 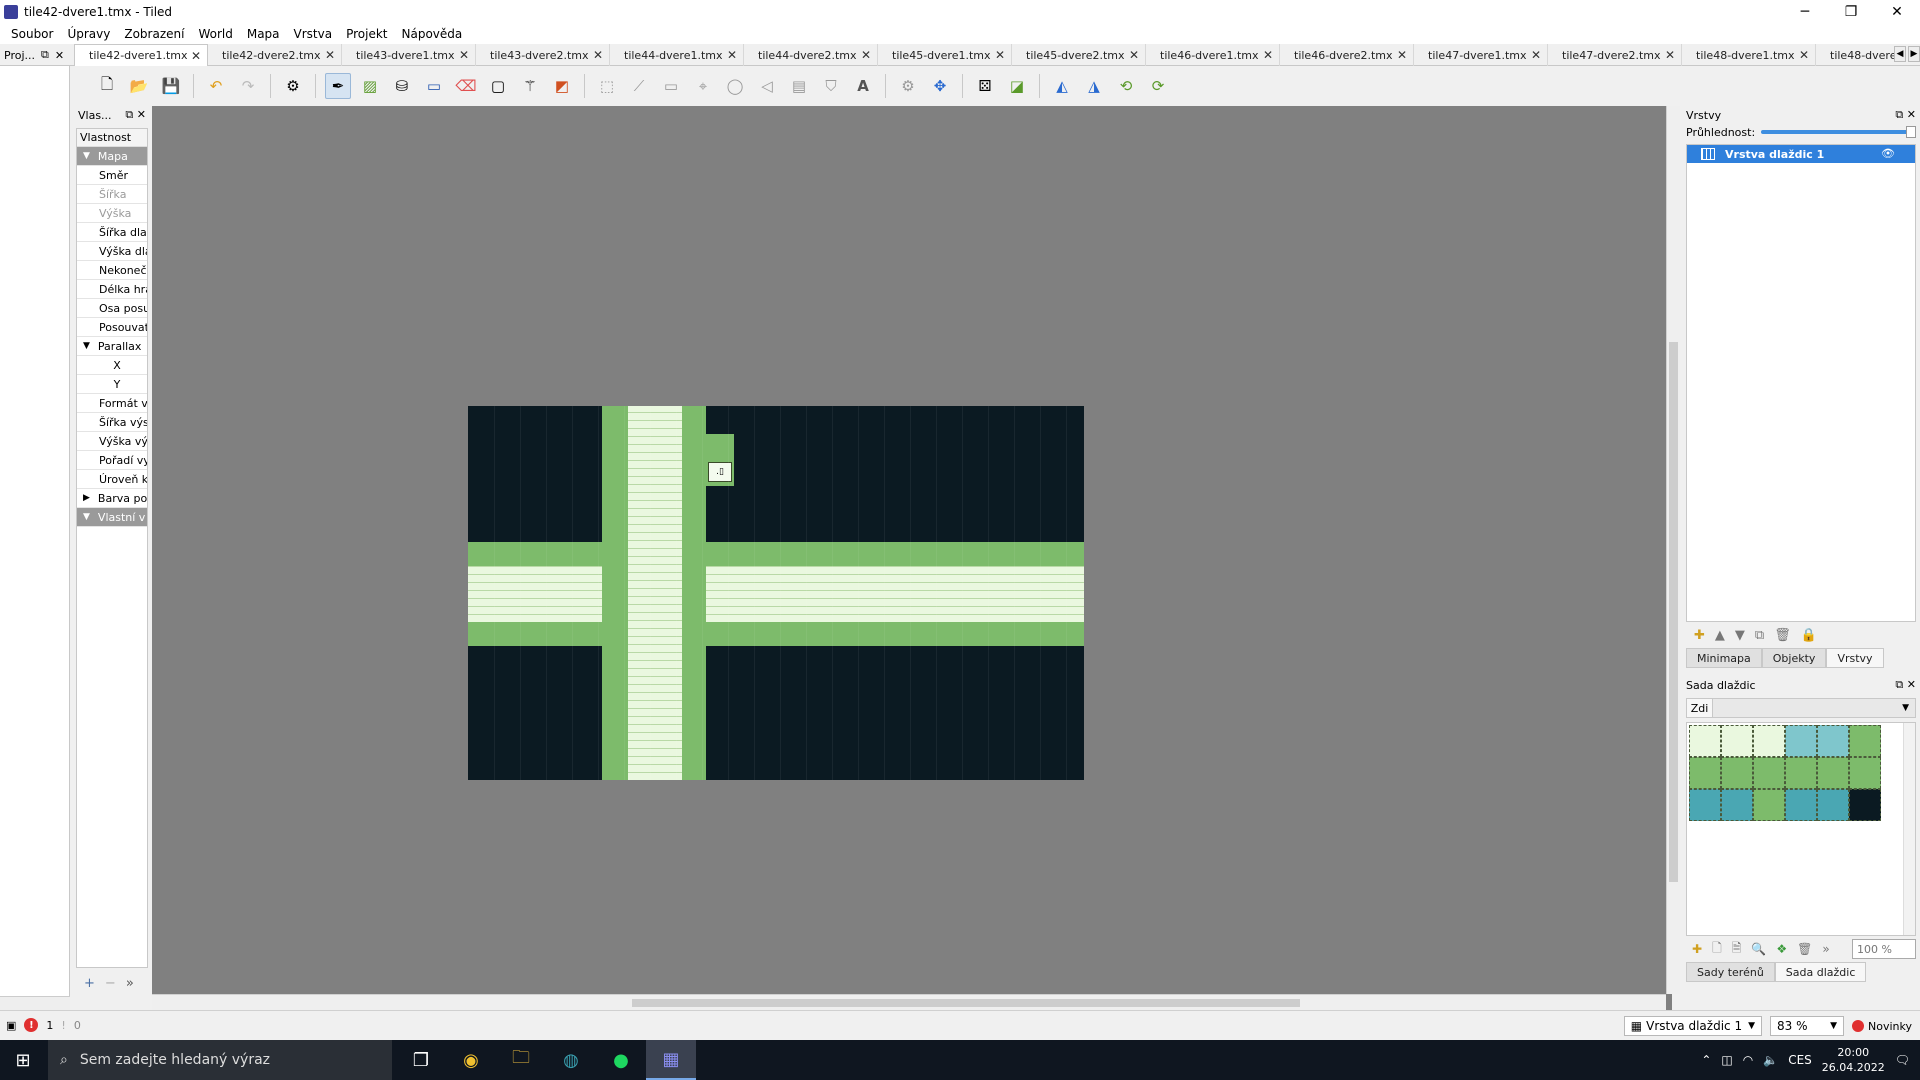 I want to click on menu-vrstva: Vrstva, so click(x=313, y=34).